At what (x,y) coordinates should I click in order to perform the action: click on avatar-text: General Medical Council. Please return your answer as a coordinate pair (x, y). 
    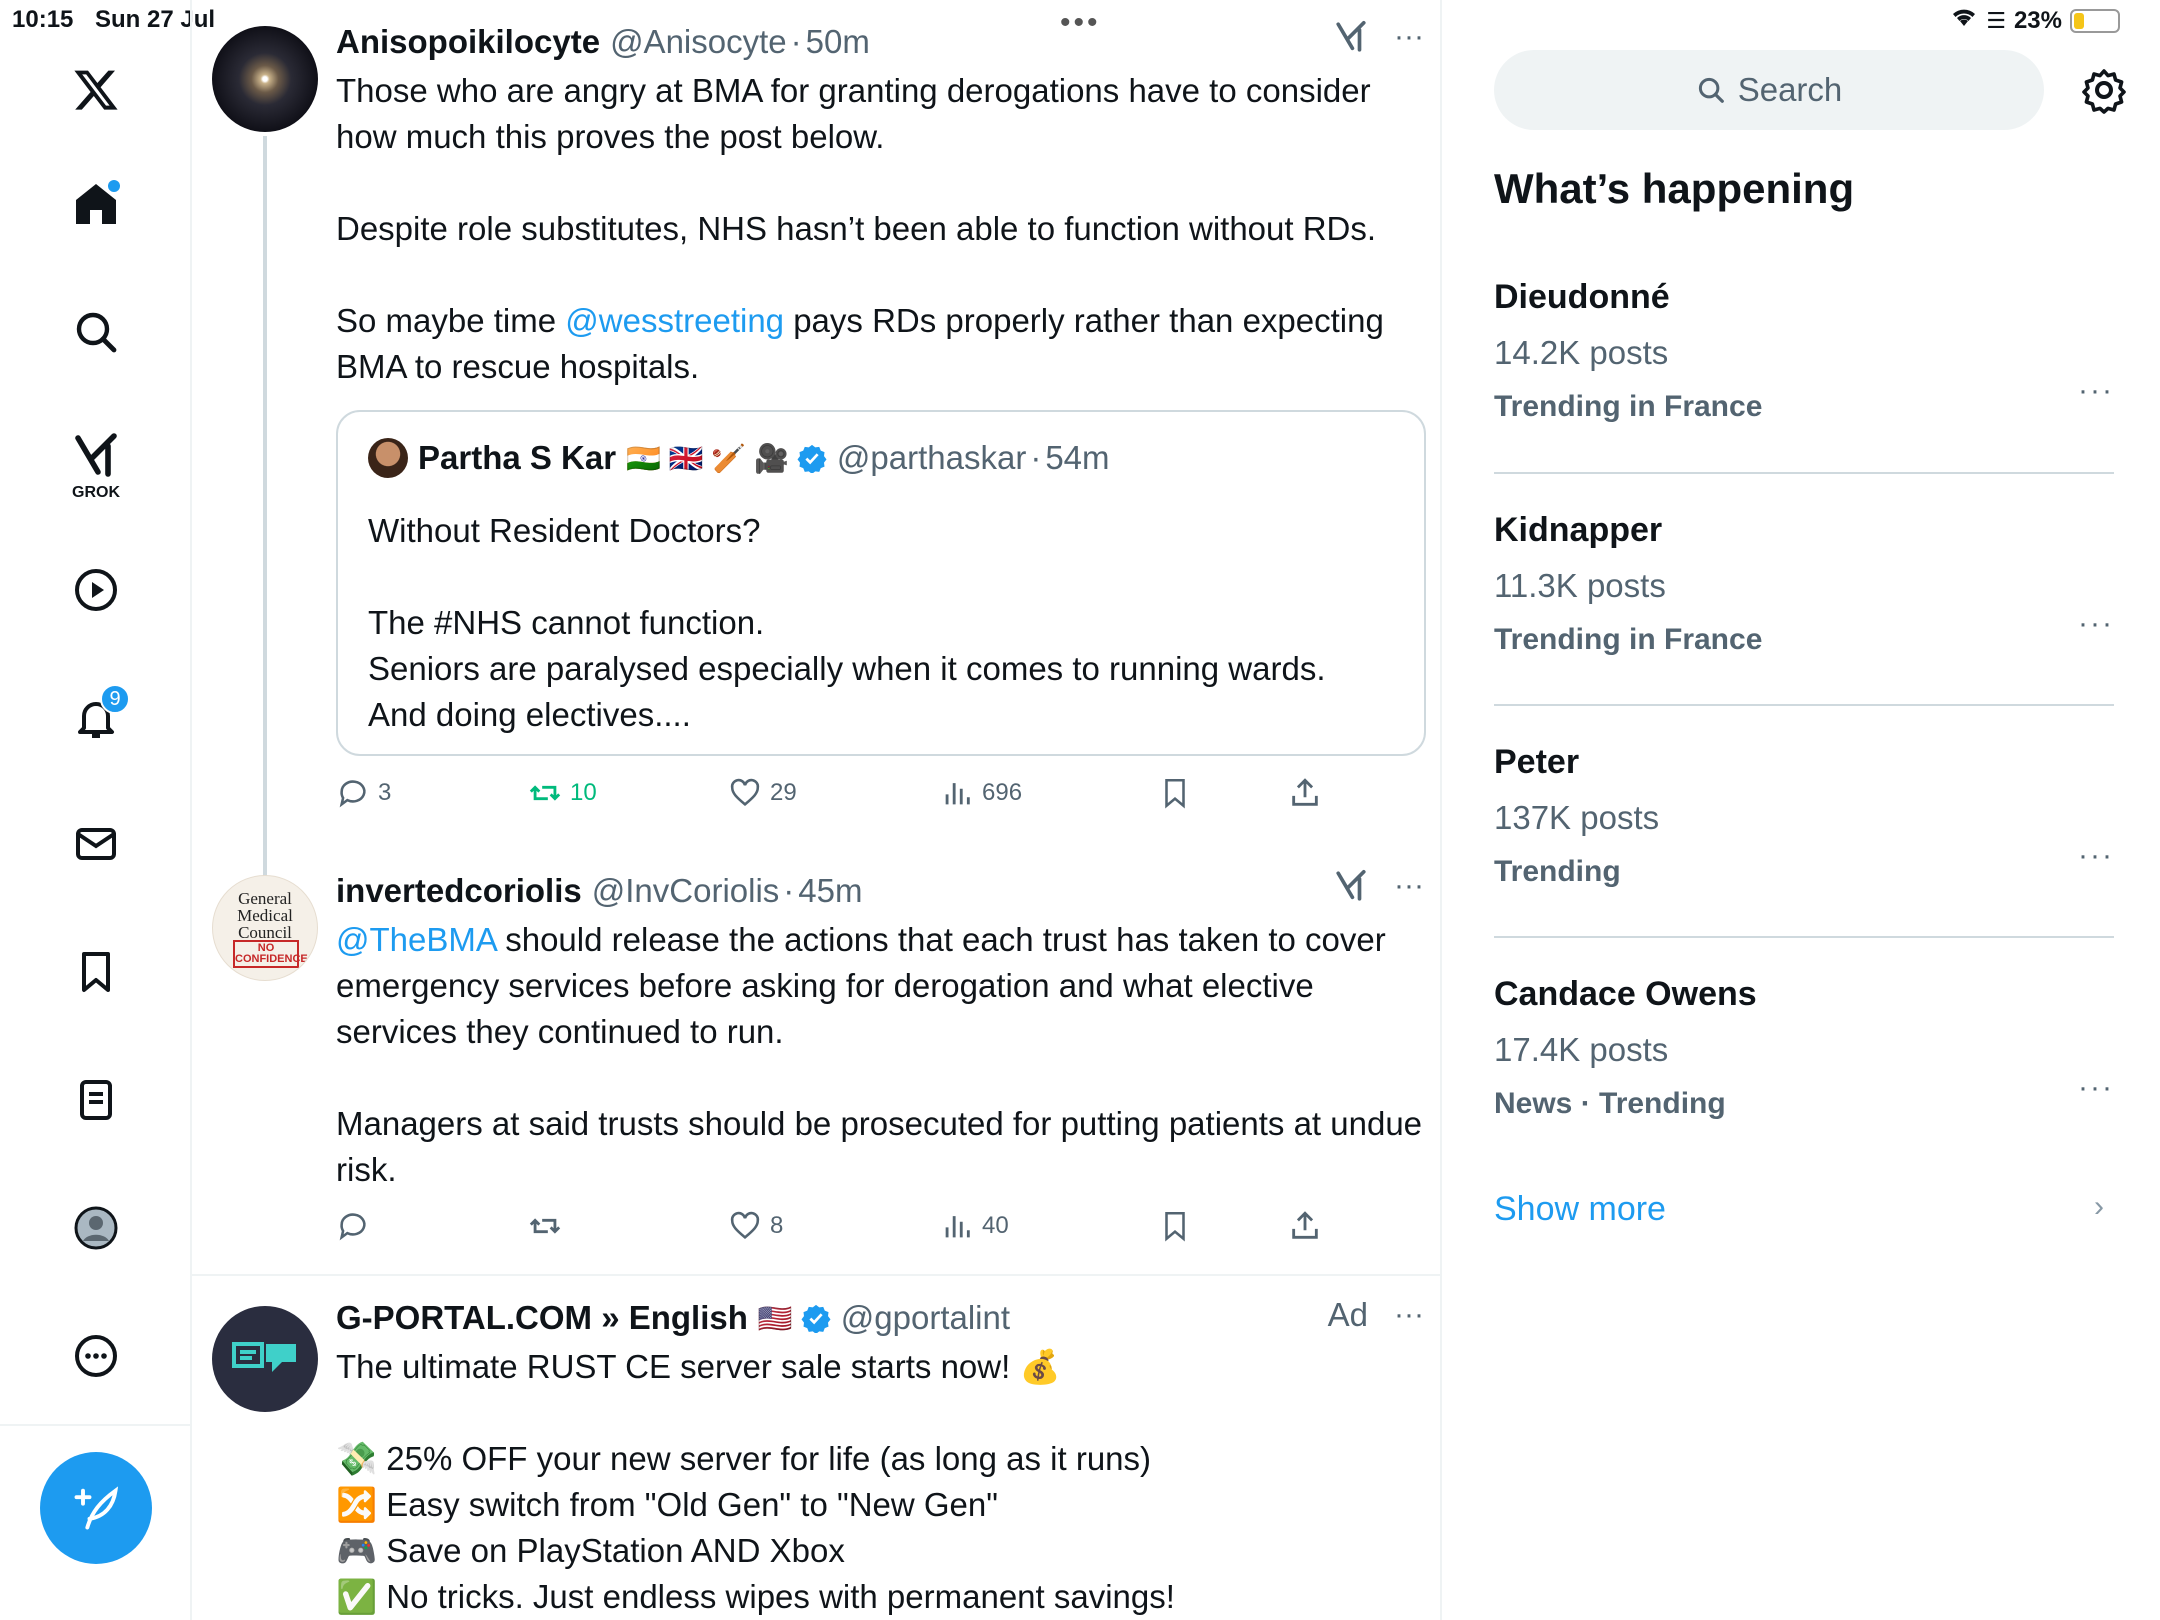
    Looking at the image, I should click on (265, 915).